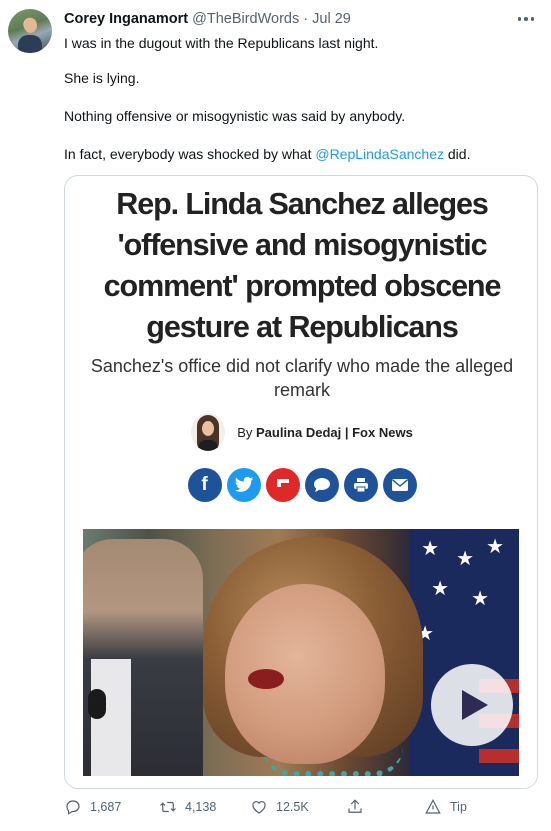 The height and width of the screenshot is (831, 551). I want to click on print-glyph, so click(360, 485).